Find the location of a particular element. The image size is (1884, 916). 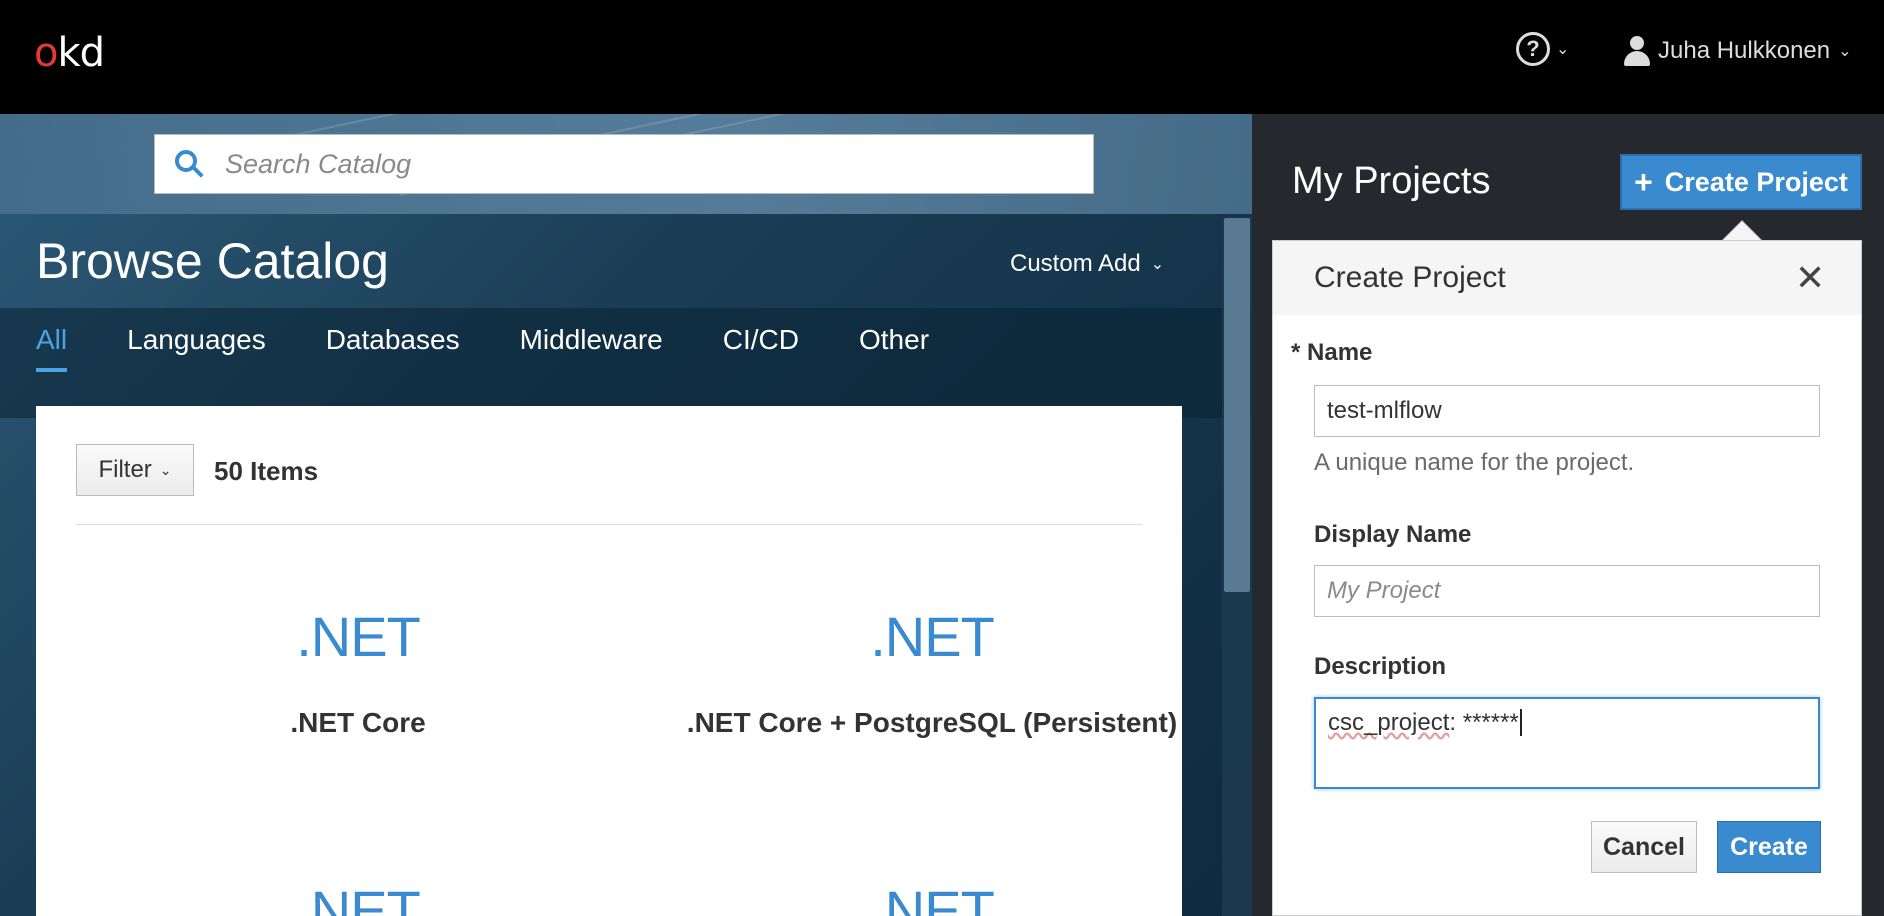

items-count: 50 Items is located at coordinates (266, 471).